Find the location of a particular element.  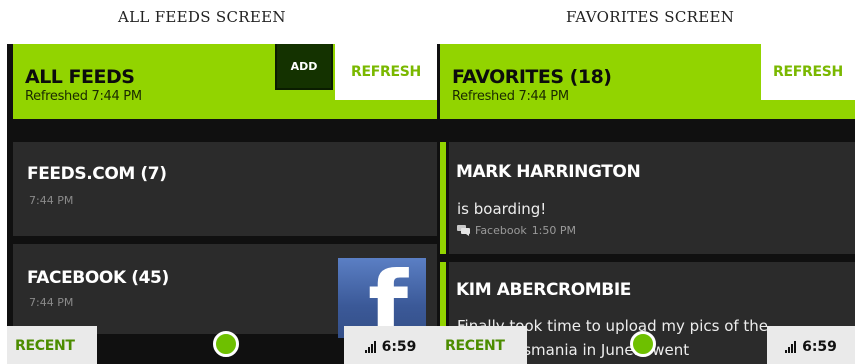

favorite-time: 1:50 PM is located at coordinates (554, 230).